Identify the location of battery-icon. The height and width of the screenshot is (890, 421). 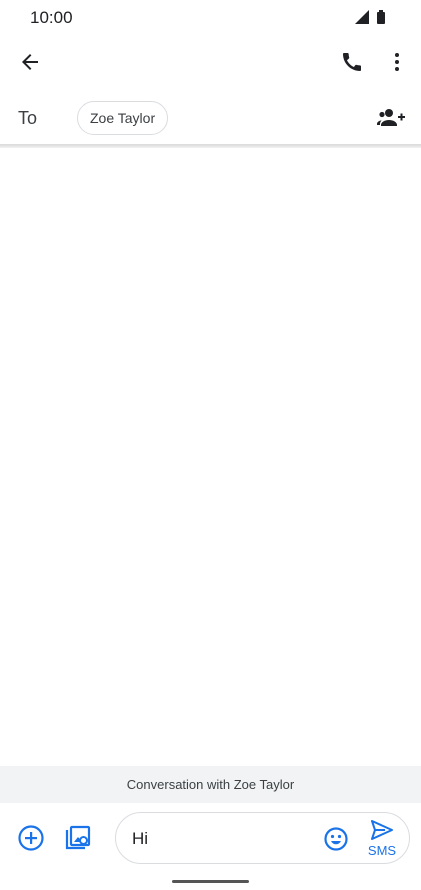
(381, 17).